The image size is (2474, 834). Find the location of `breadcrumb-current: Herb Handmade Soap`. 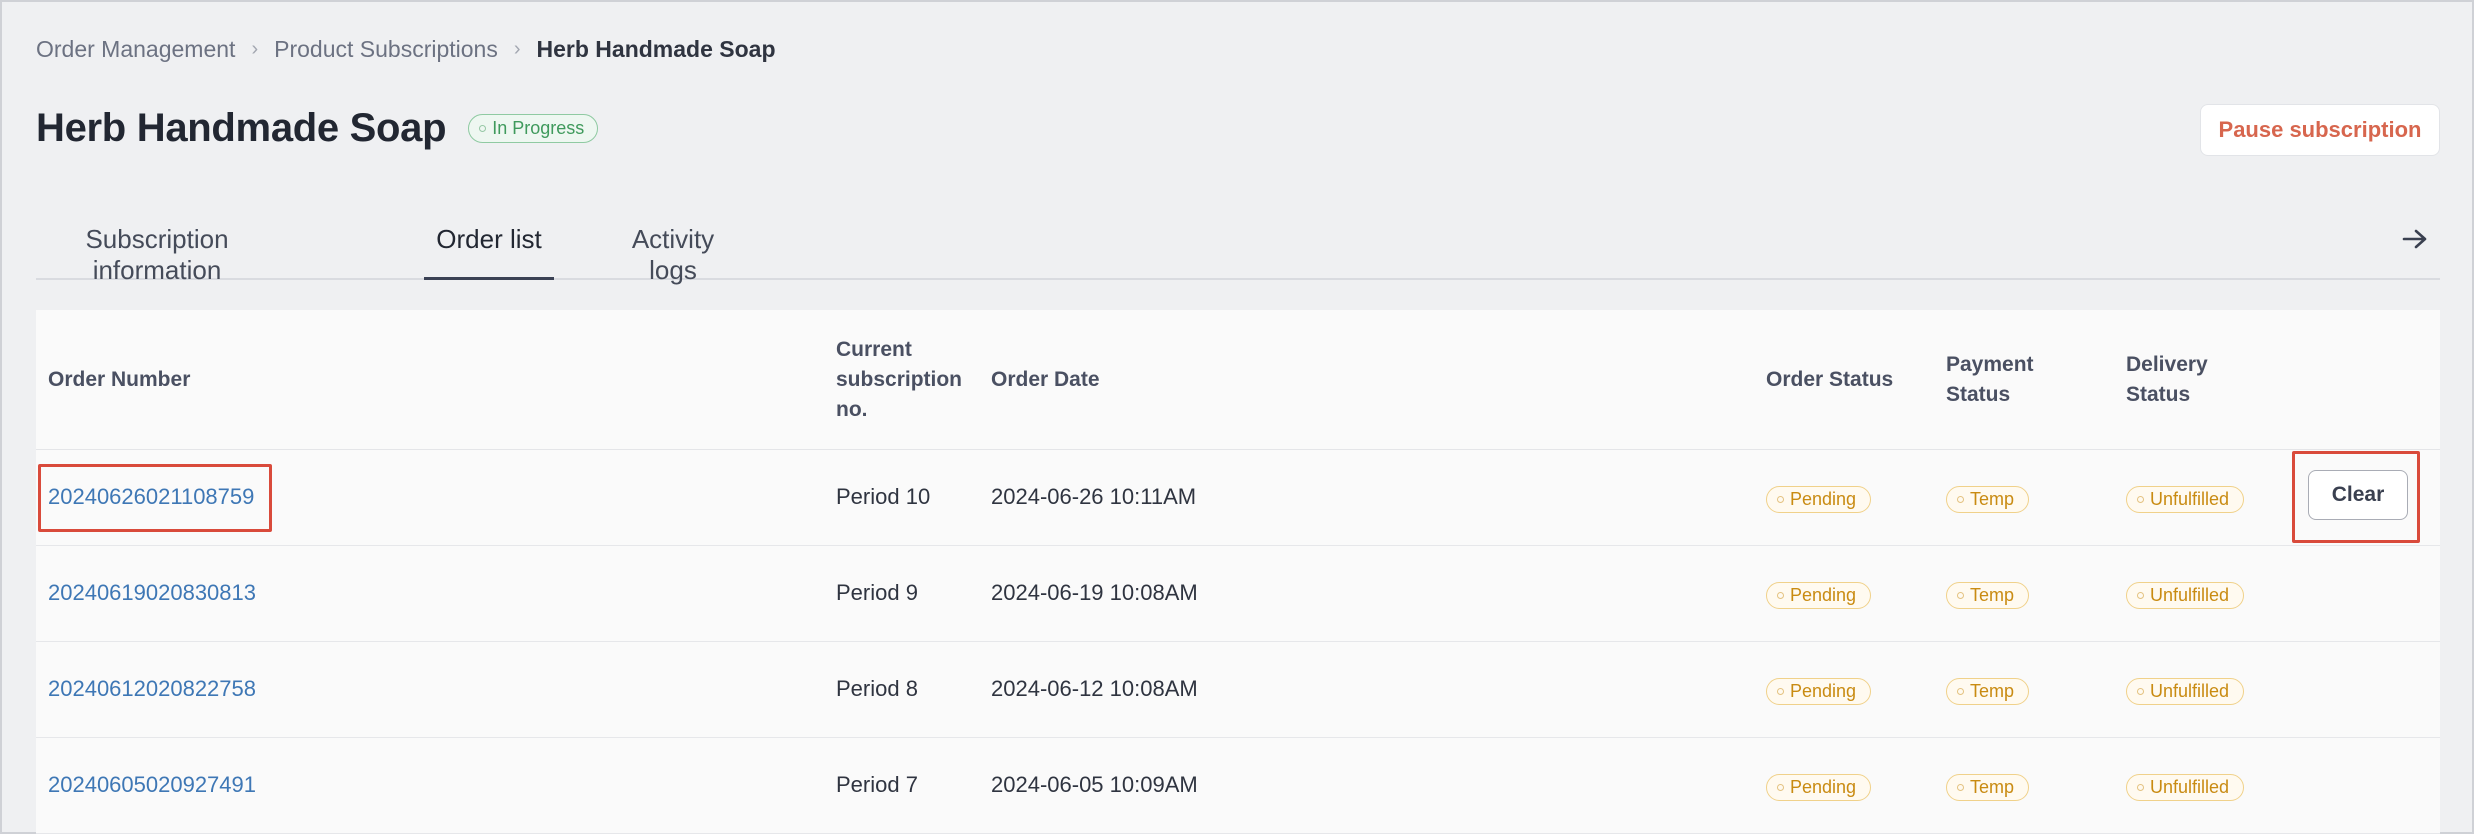

breadcrumb-current: Herb Handmade Soap is located at coordinates (656, 49).